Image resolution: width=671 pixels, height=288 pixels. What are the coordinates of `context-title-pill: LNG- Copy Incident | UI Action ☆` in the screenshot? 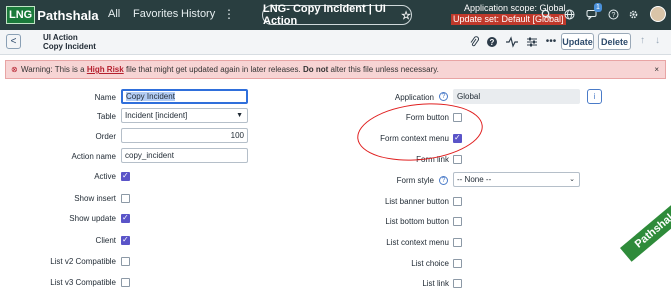 It's located at (337, 15).